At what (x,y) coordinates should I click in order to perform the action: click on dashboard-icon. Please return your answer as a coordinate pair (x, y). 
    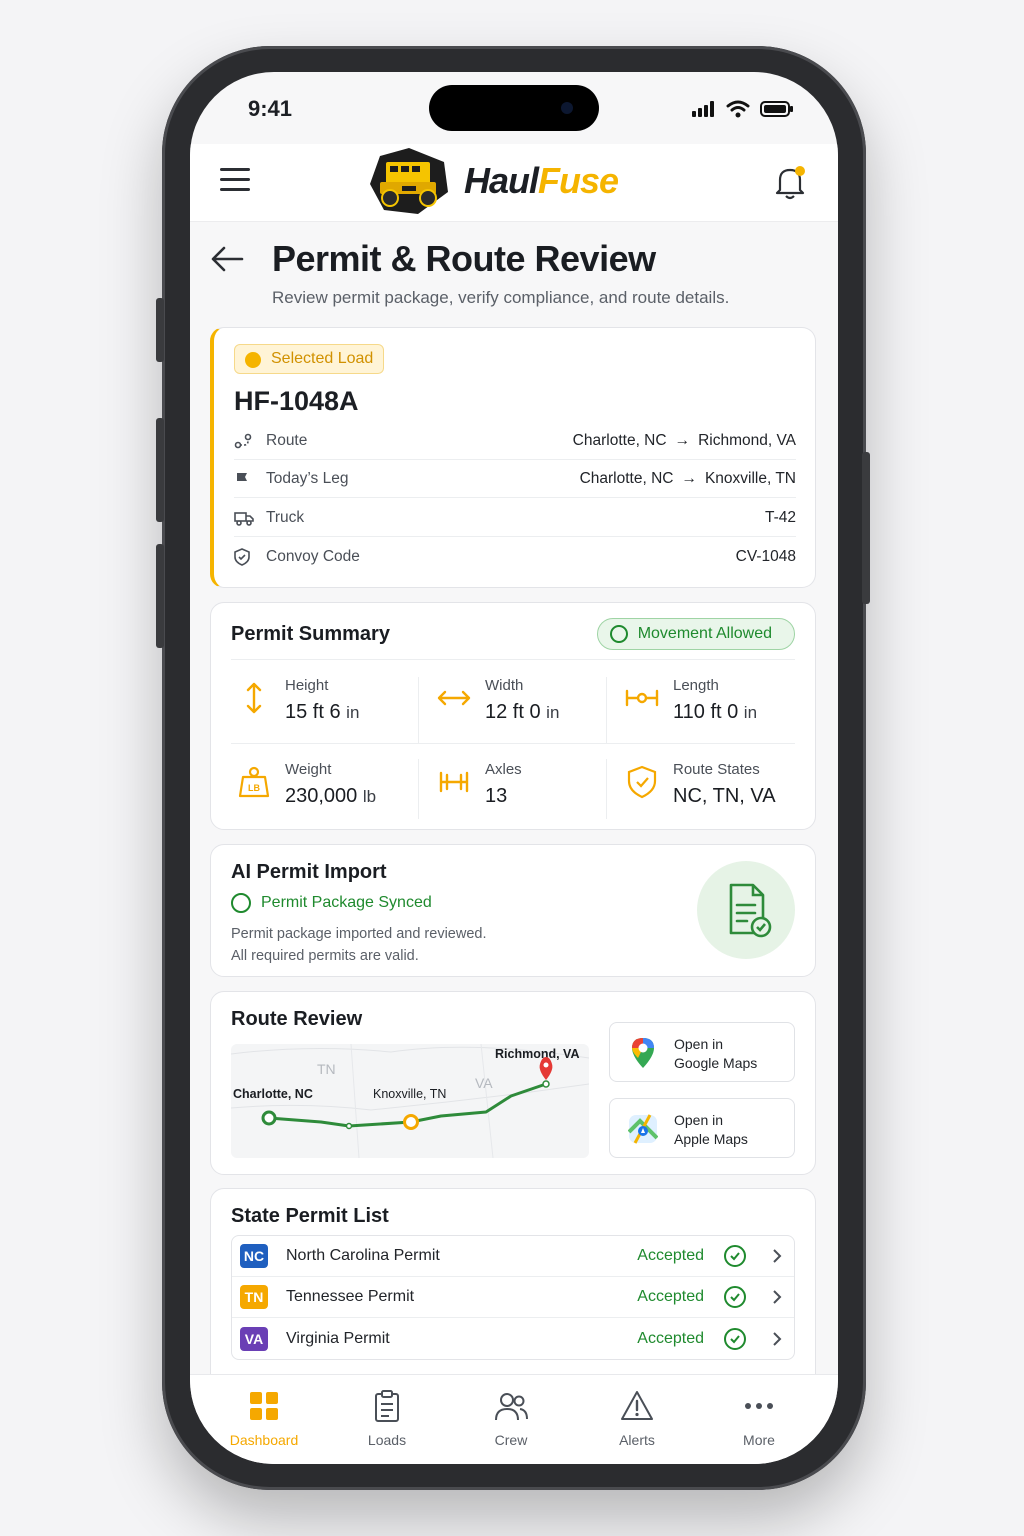
    Looking at the image, I should click on (264, 1406).